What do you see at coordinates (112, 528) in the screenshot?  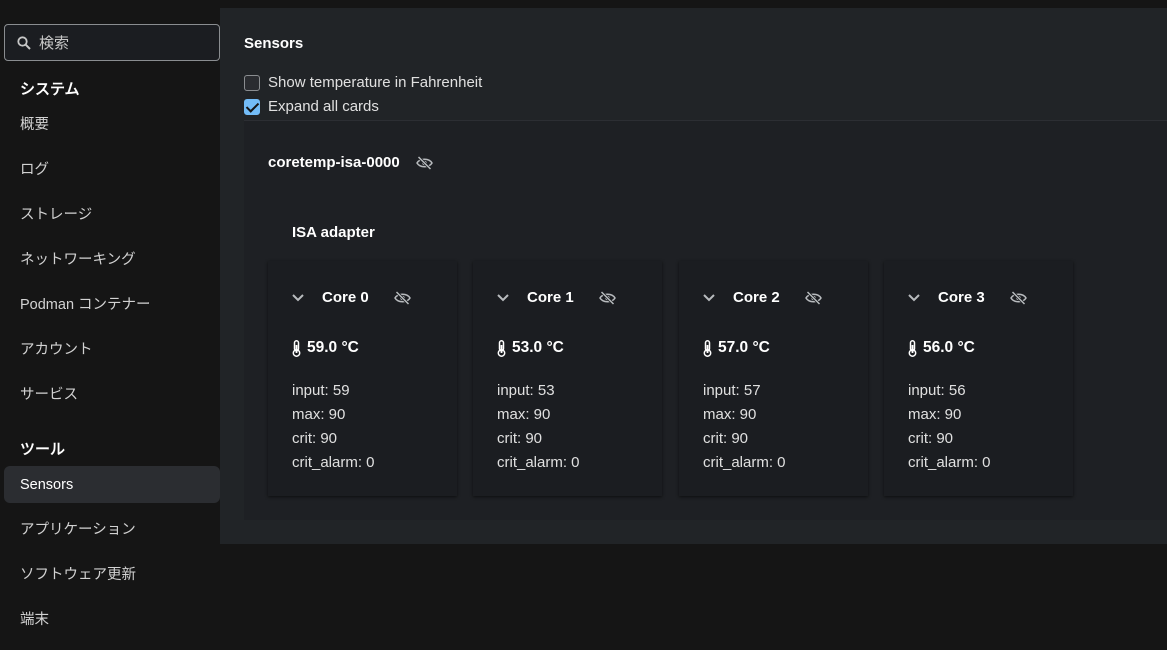 I see `sidebar-item-applications: アプリケーション` at bounding box center [112, 528].